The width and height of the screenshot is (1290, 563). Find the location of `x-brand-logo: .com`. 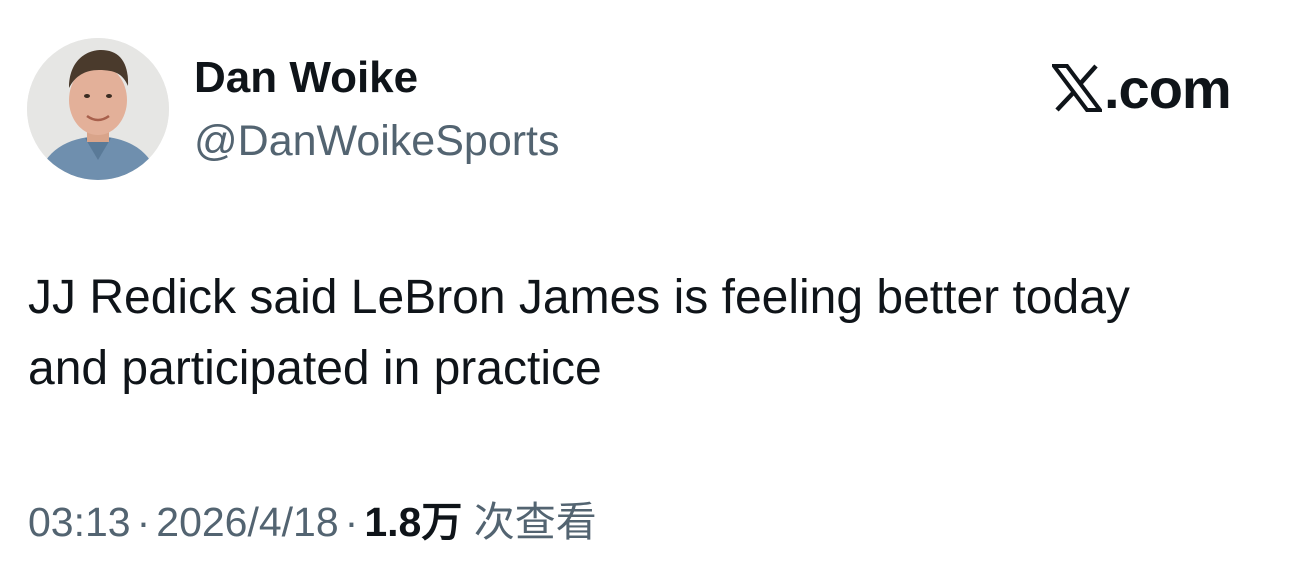

x-brand-logo: .com is located at coordinates (1142, 88).